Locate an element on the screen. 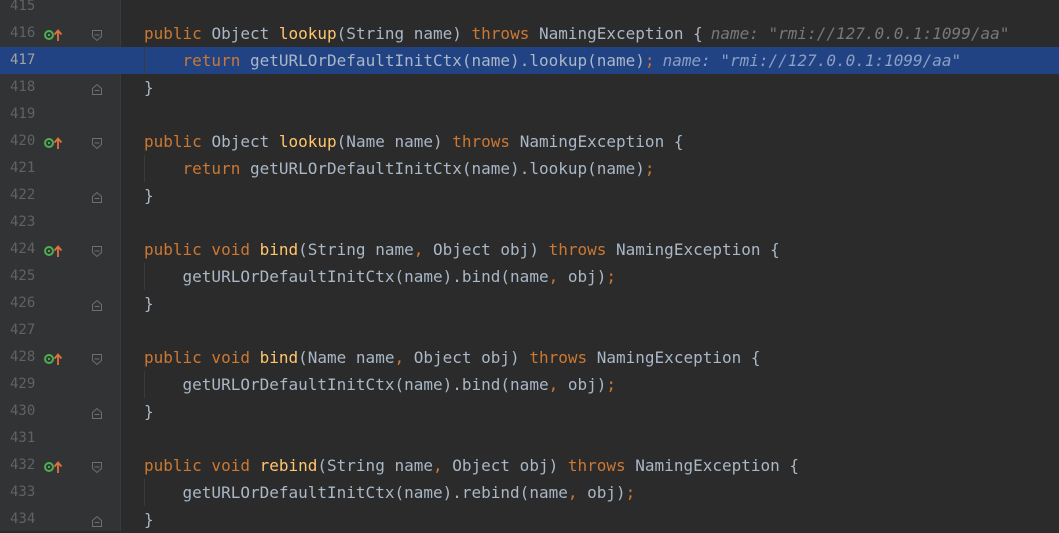  code-line: 427 is located at coordinates (529, 330).